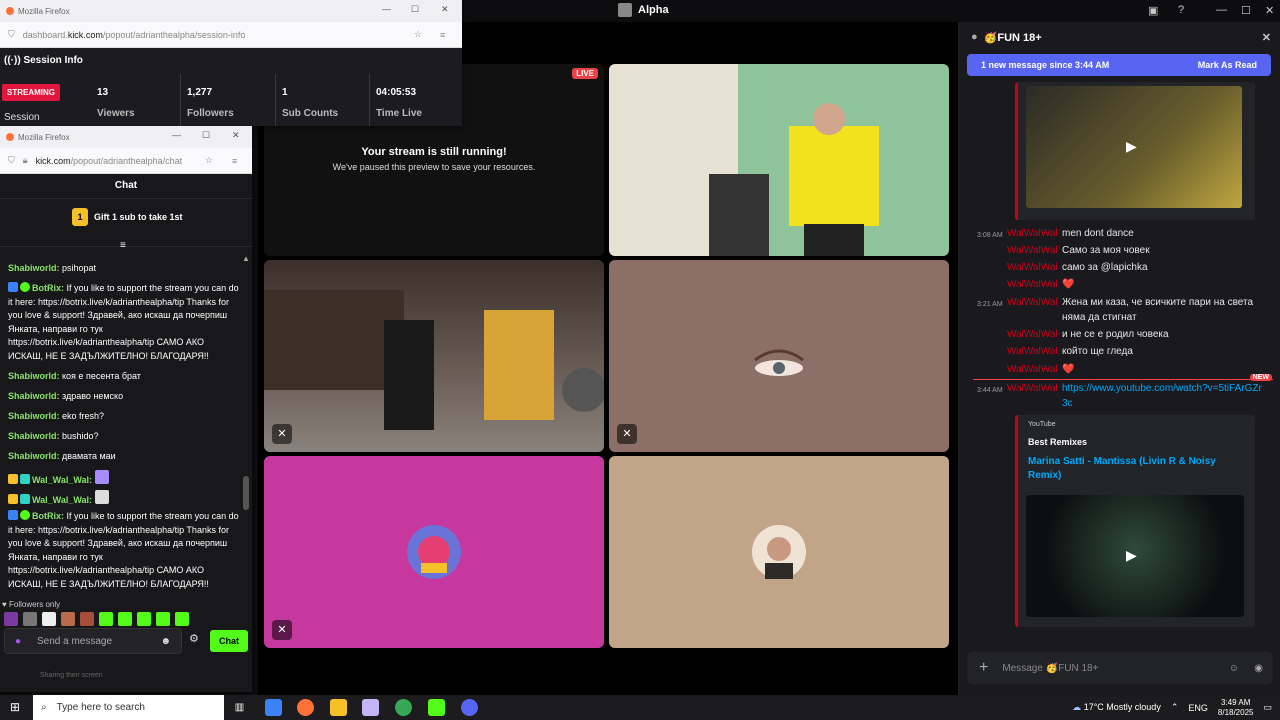 This screenshot has width=1280, height=720. Describe the element at coordinates (111, 161) in the screenshot. I see `url-text: kick.com/popout/adrianthealpha/chat` at that location.